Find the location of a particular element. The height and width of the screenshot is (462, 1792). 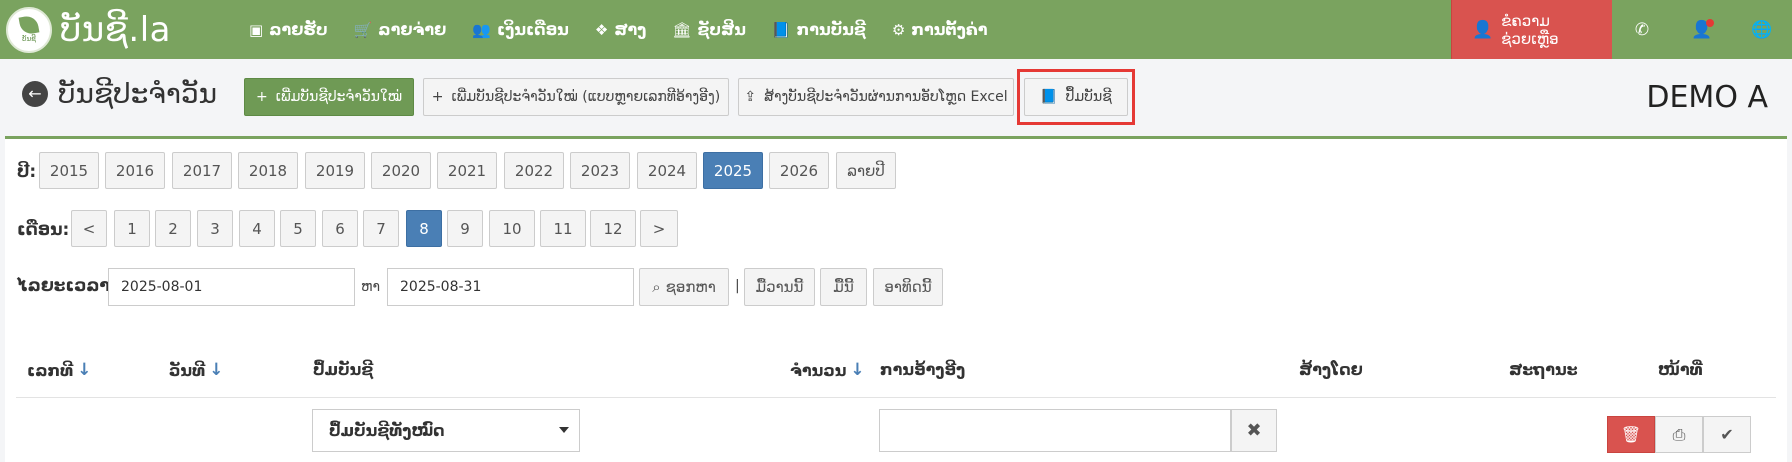

nav-item-2: 👥 ເງິນເດືອນ is located at coordinates (520, 29).